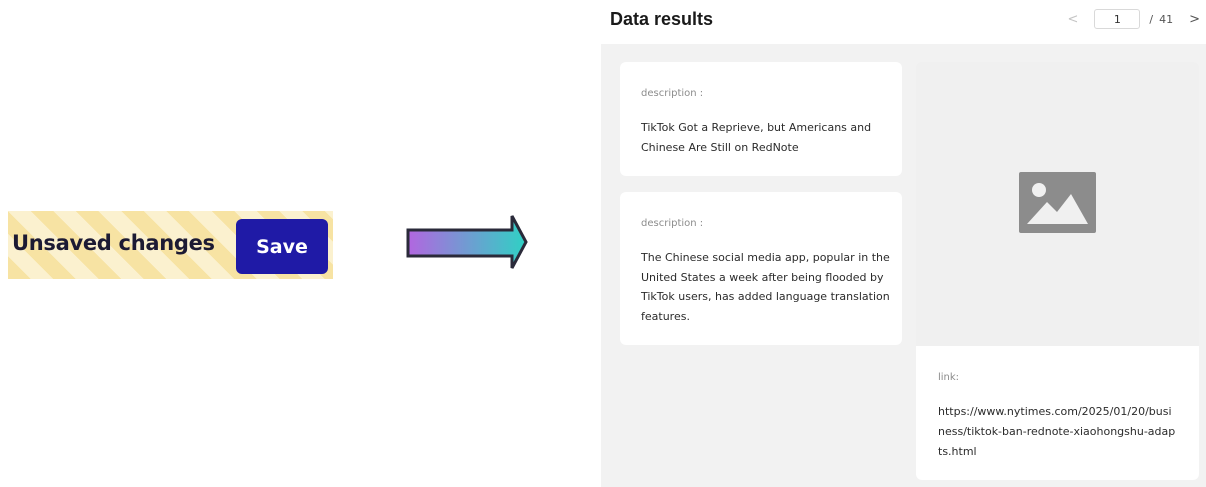 The height and width of the screenshot is (487, 1206). I want to click on unsaved-changes-bar: Unsaved changes Save, so click(170, 245).